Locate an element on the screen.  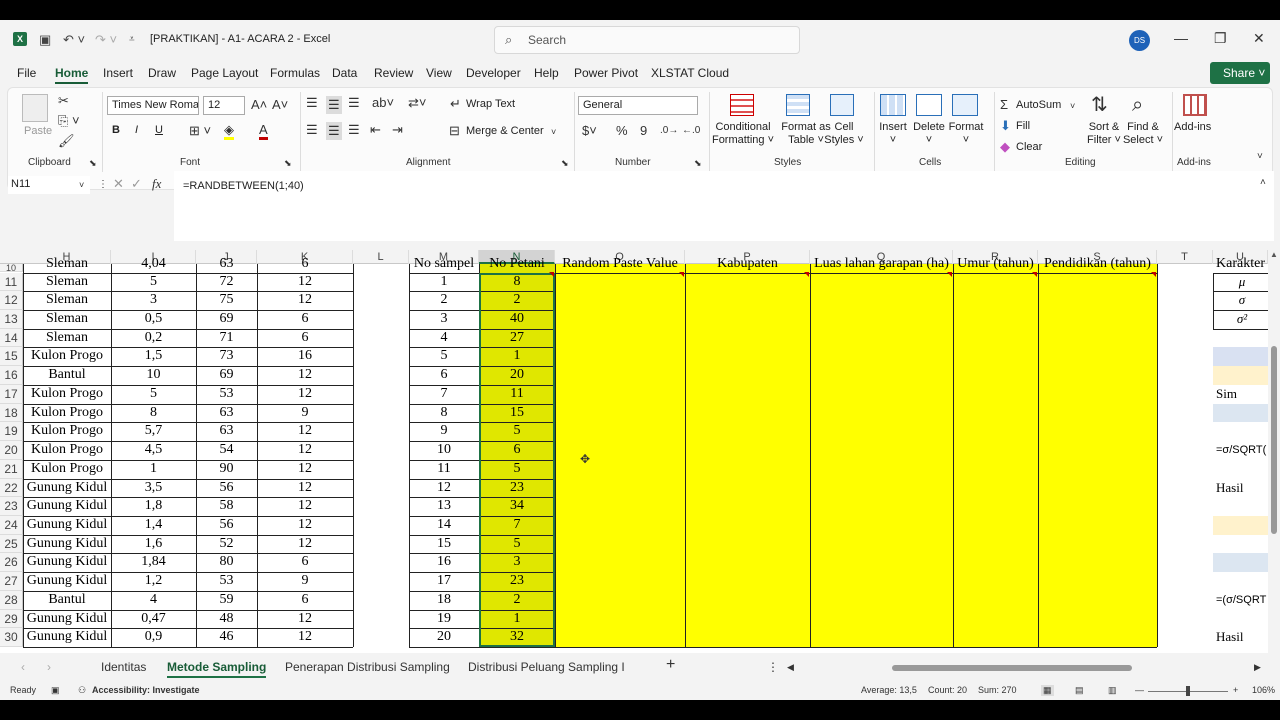
cell-k29: 12 is located at coordinates (305, 619).